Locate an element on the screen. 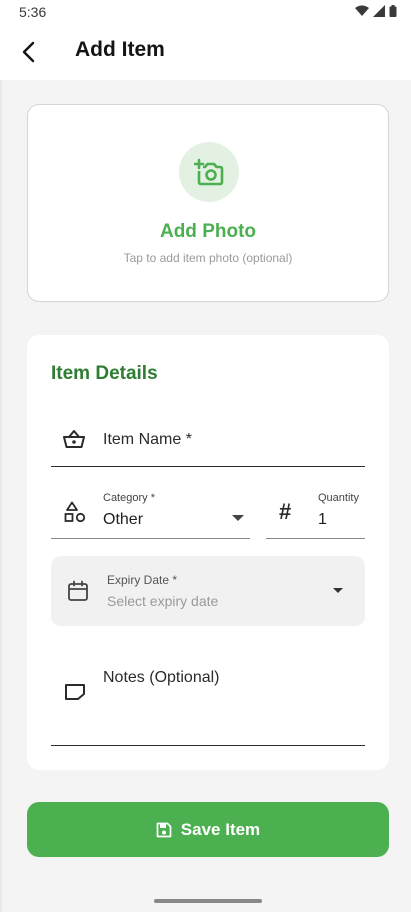 This screenshot has height=912, width=411. status-icons is located at coordinates (376, 11).